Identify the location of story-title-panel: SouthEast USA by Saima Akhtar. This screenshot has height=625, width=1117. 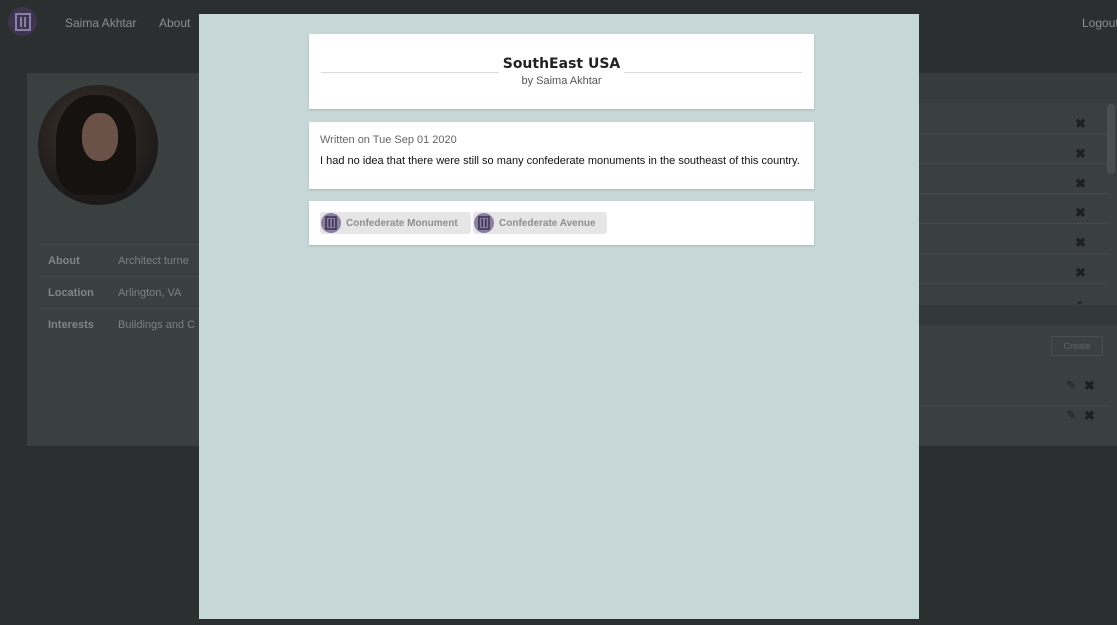
(561, 71).